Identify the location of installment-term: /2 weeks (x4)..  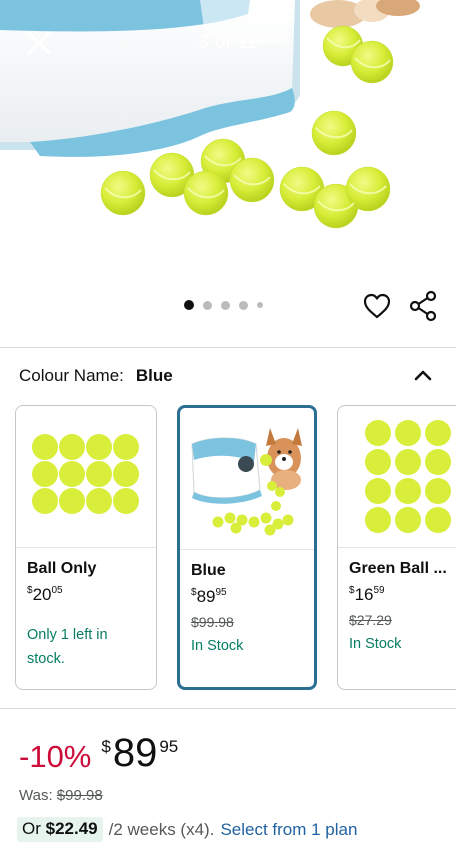
(161, 829).